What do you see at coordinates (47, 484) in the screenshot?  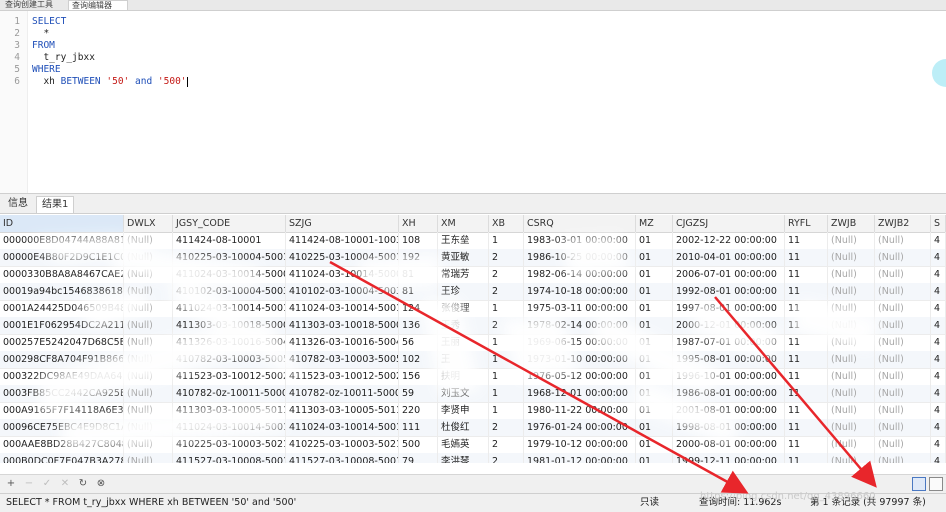 I see `apply-changes-button: ✓` at bounding box center [47, 484].